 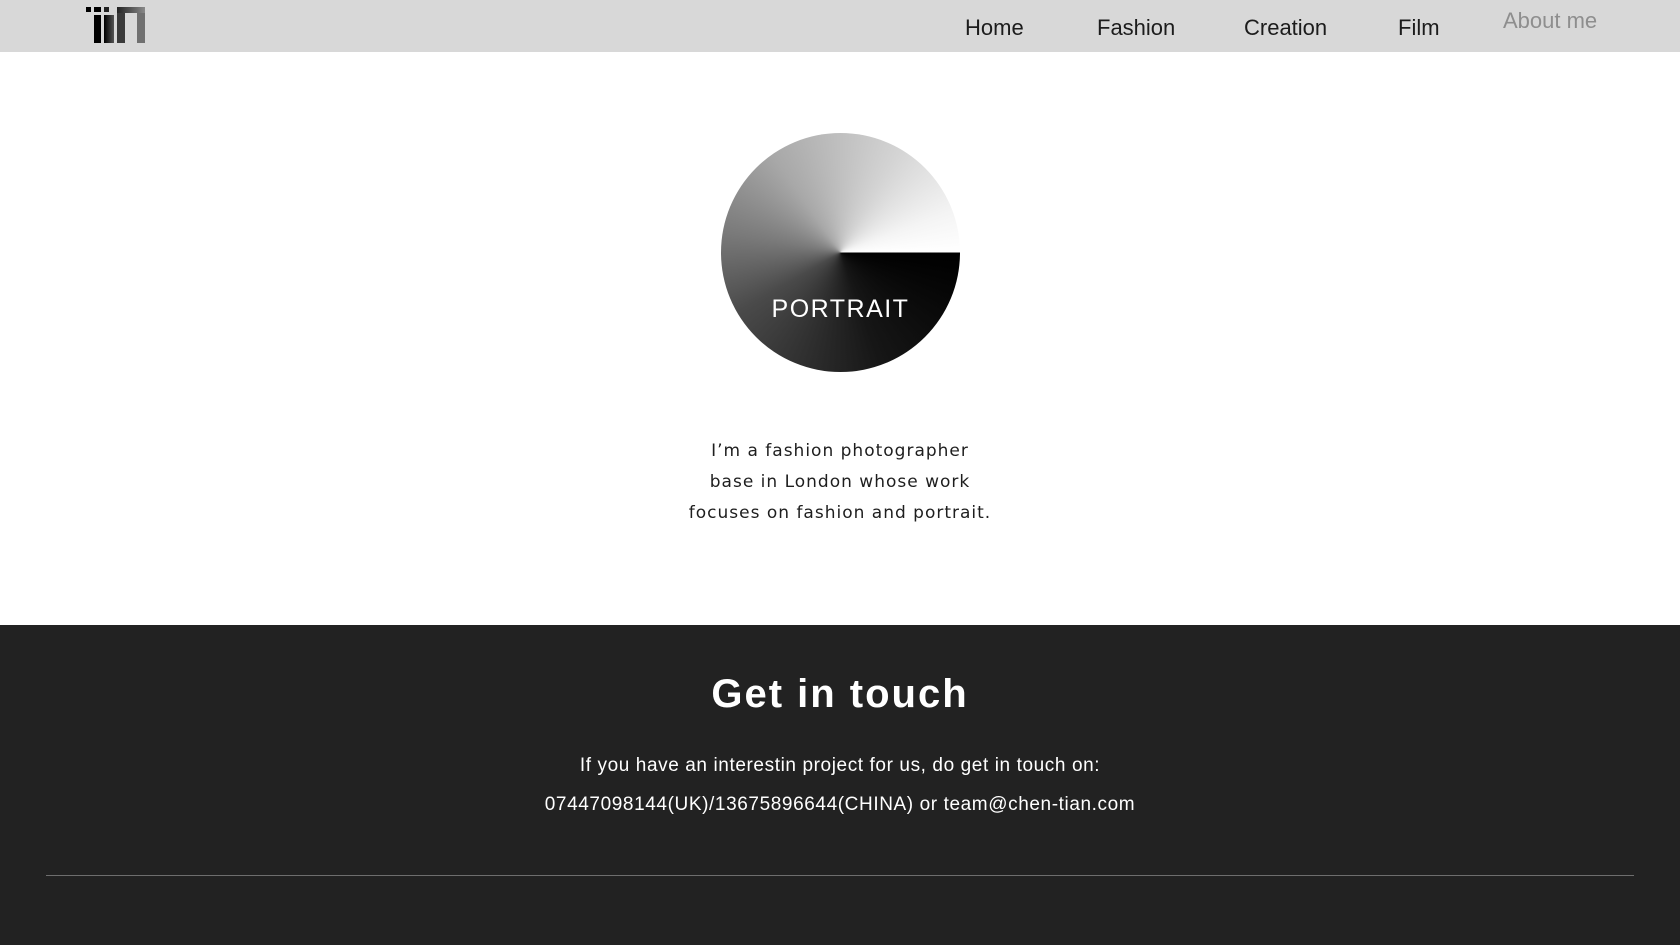 I want to click on portrait-label: PORTRAIT, so click(x=840, y=309).